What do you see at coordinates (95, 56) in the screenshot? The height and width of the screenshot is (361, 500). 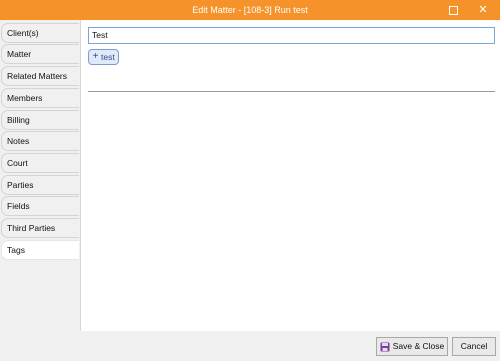 I see `plus-icon: +` at bounding box center [95, 56].